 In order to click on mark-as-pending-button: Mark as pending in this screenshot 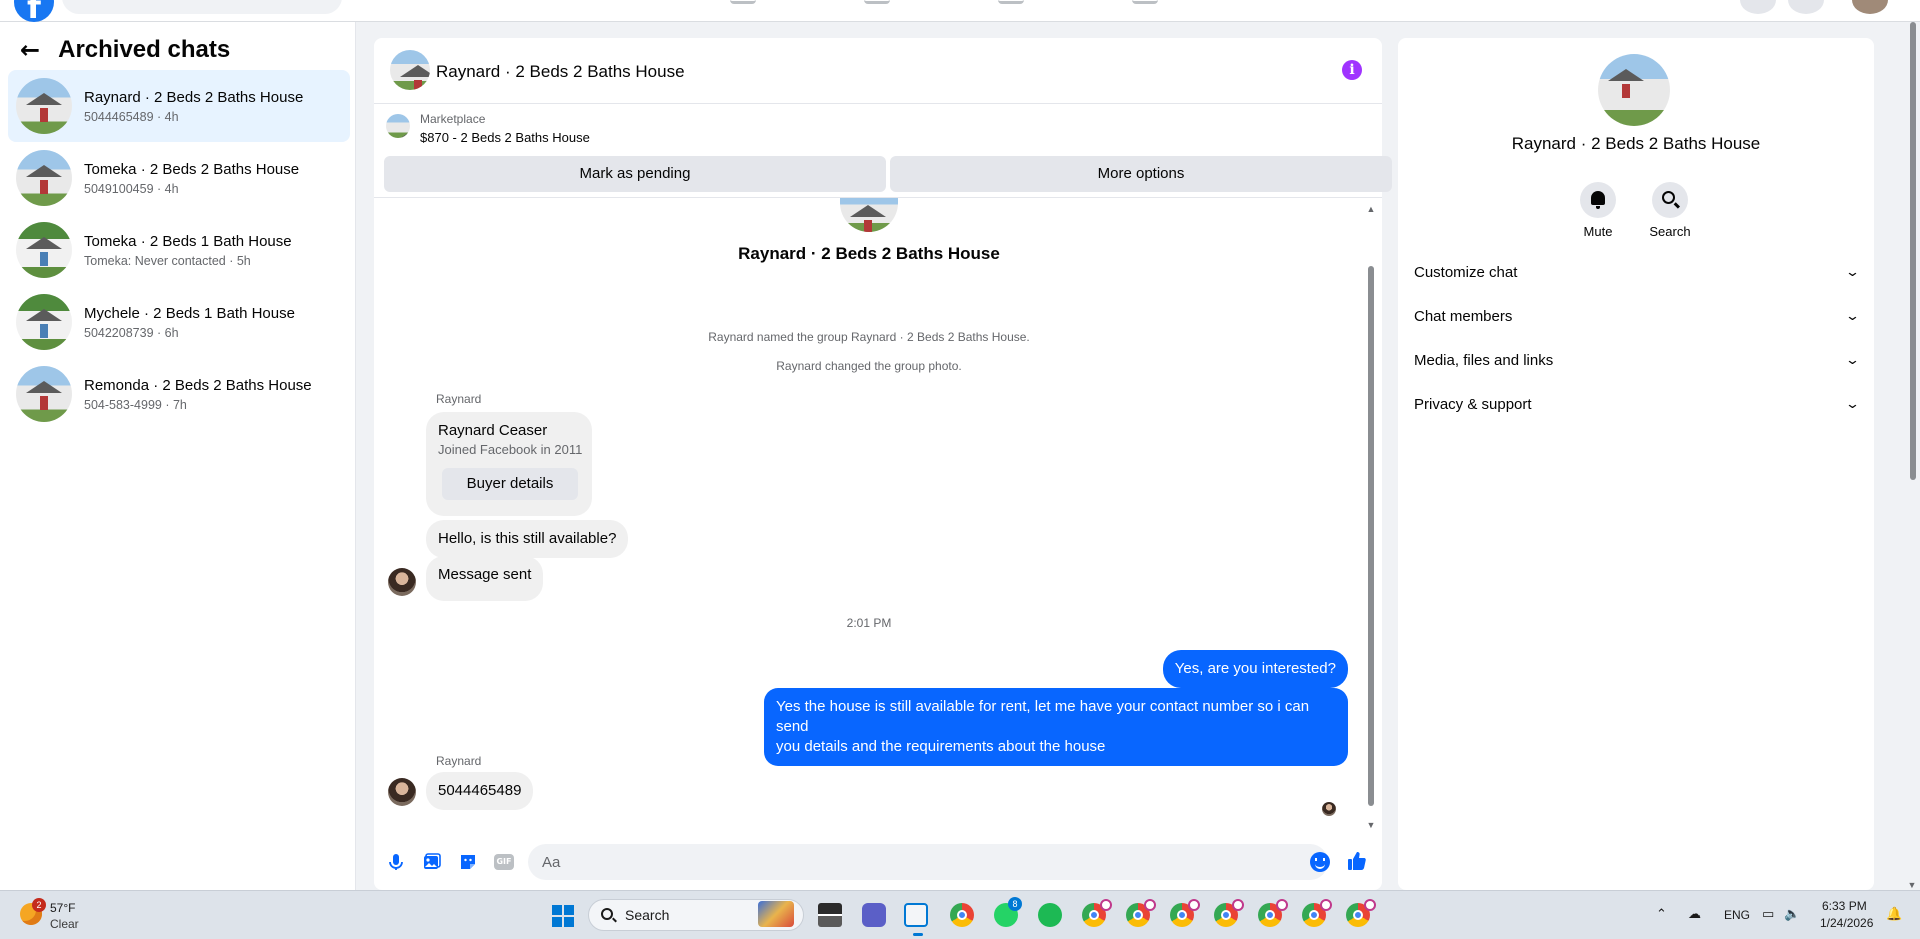, I will do `click(635, 174)`.